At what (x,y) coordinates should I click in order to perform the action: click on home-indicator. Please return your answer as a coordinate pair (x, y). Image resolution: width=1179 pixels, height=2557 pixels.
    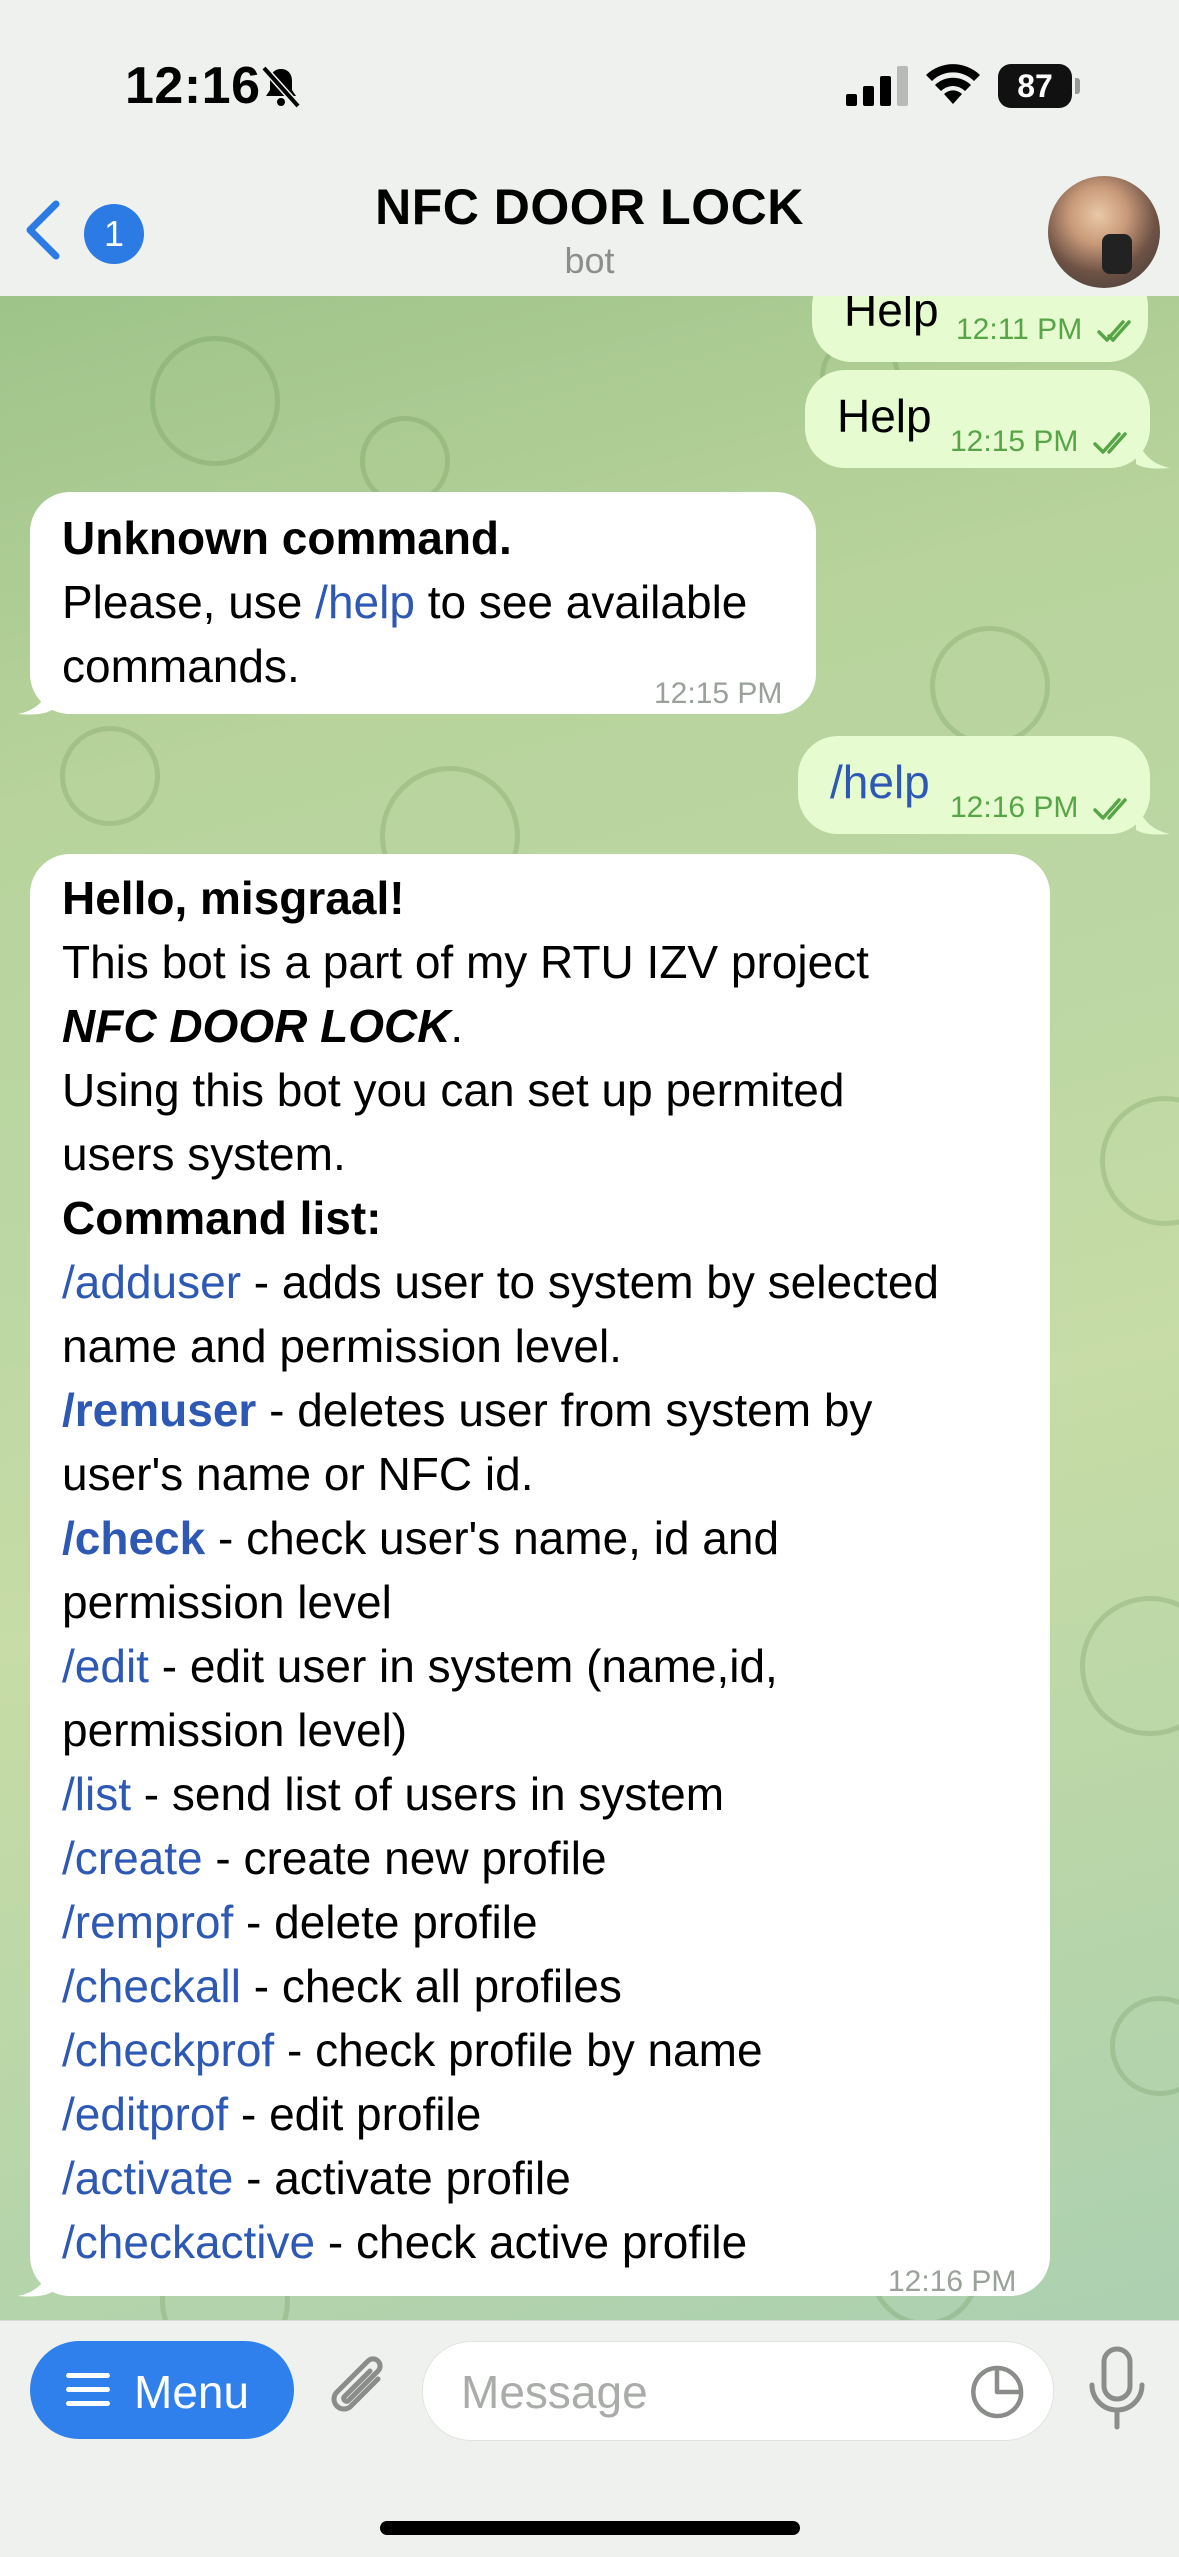
    Looking at the image, I should click on (590, 2528).